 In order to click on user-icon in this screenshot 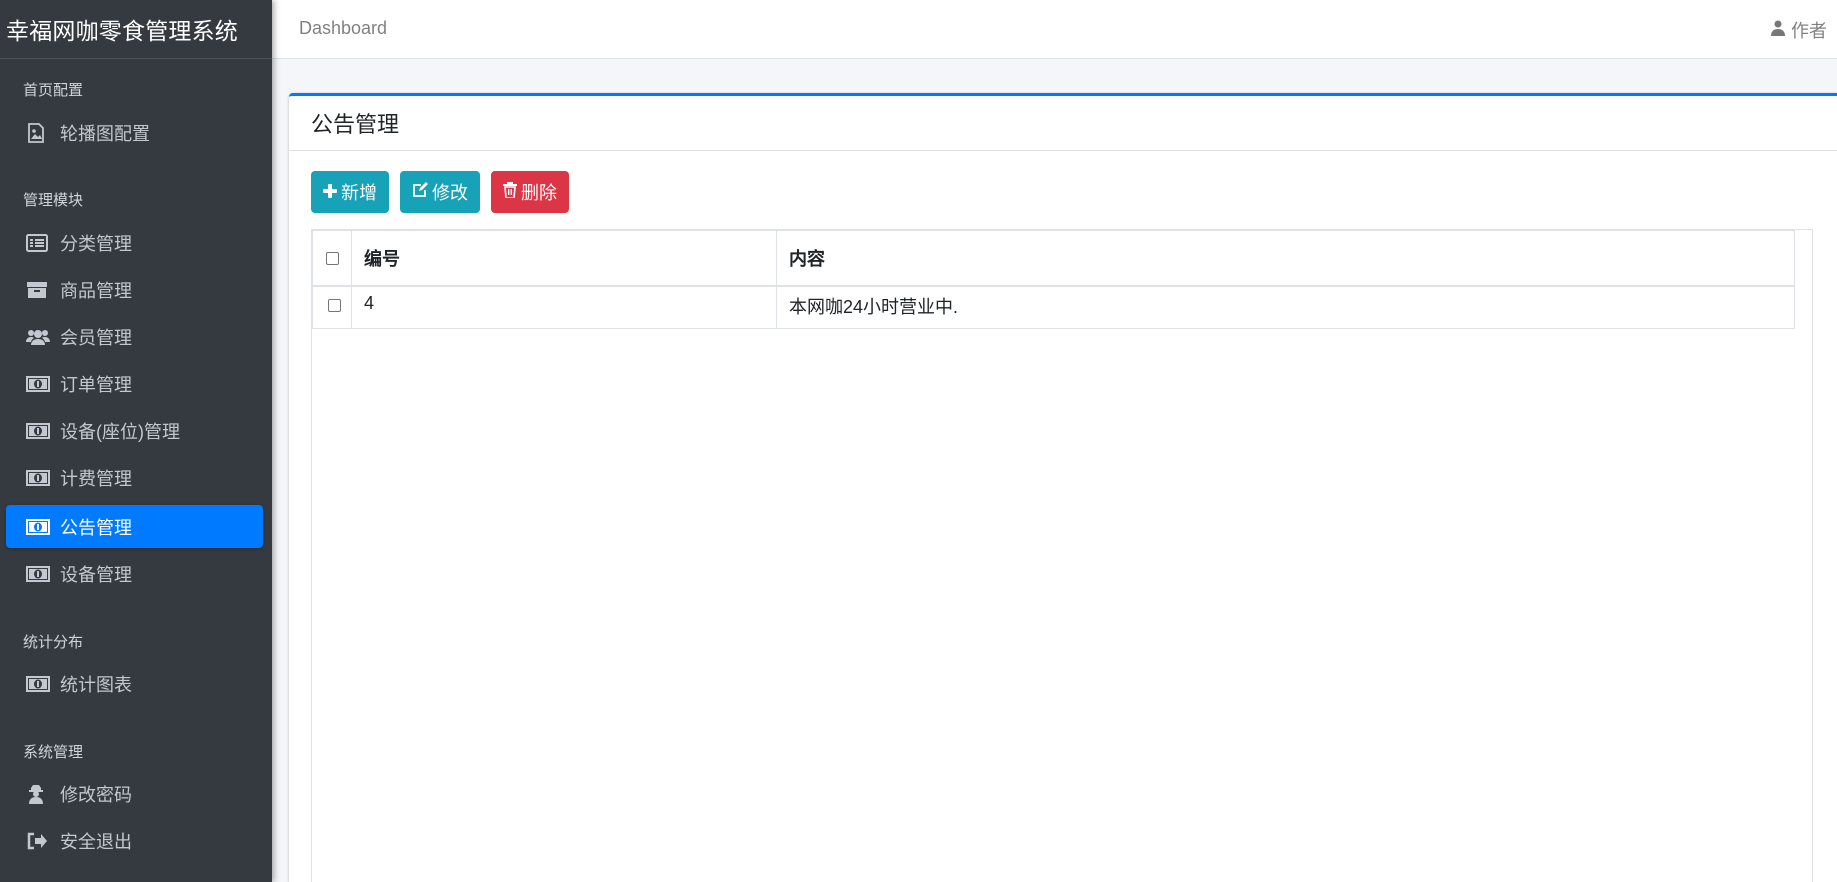, I will do `click(1781, 30)`.